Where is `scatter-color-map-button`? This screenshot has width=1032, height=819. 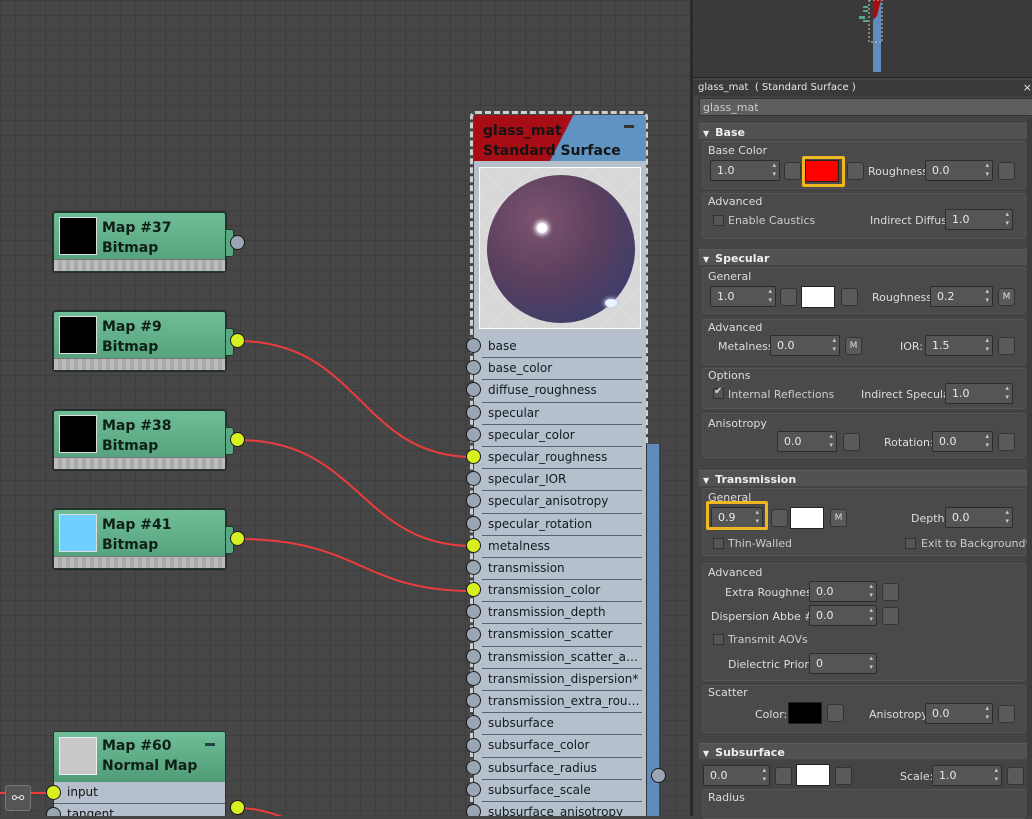 scatter-color-map-button is located at coordinates (835, 713).